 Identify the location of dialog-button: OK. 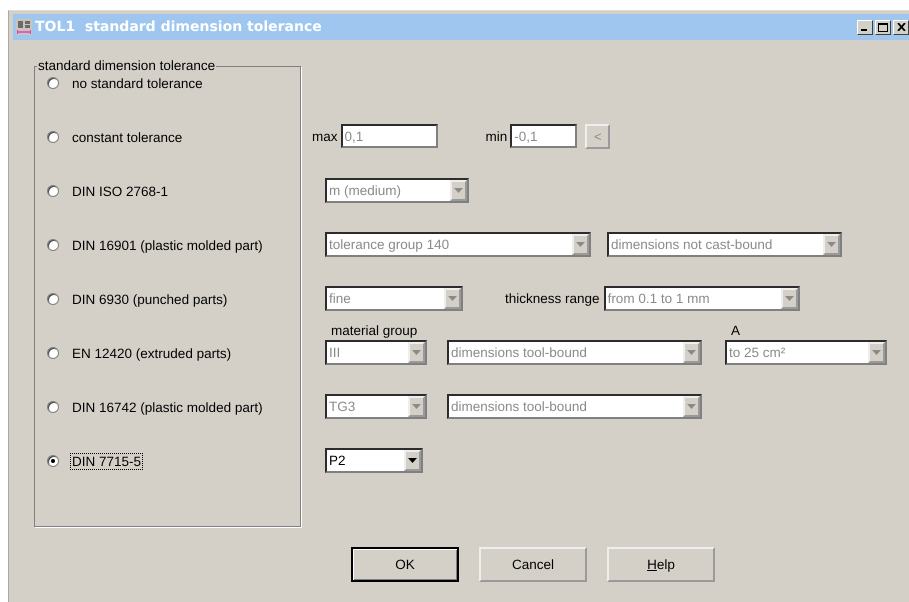
(405, 564).